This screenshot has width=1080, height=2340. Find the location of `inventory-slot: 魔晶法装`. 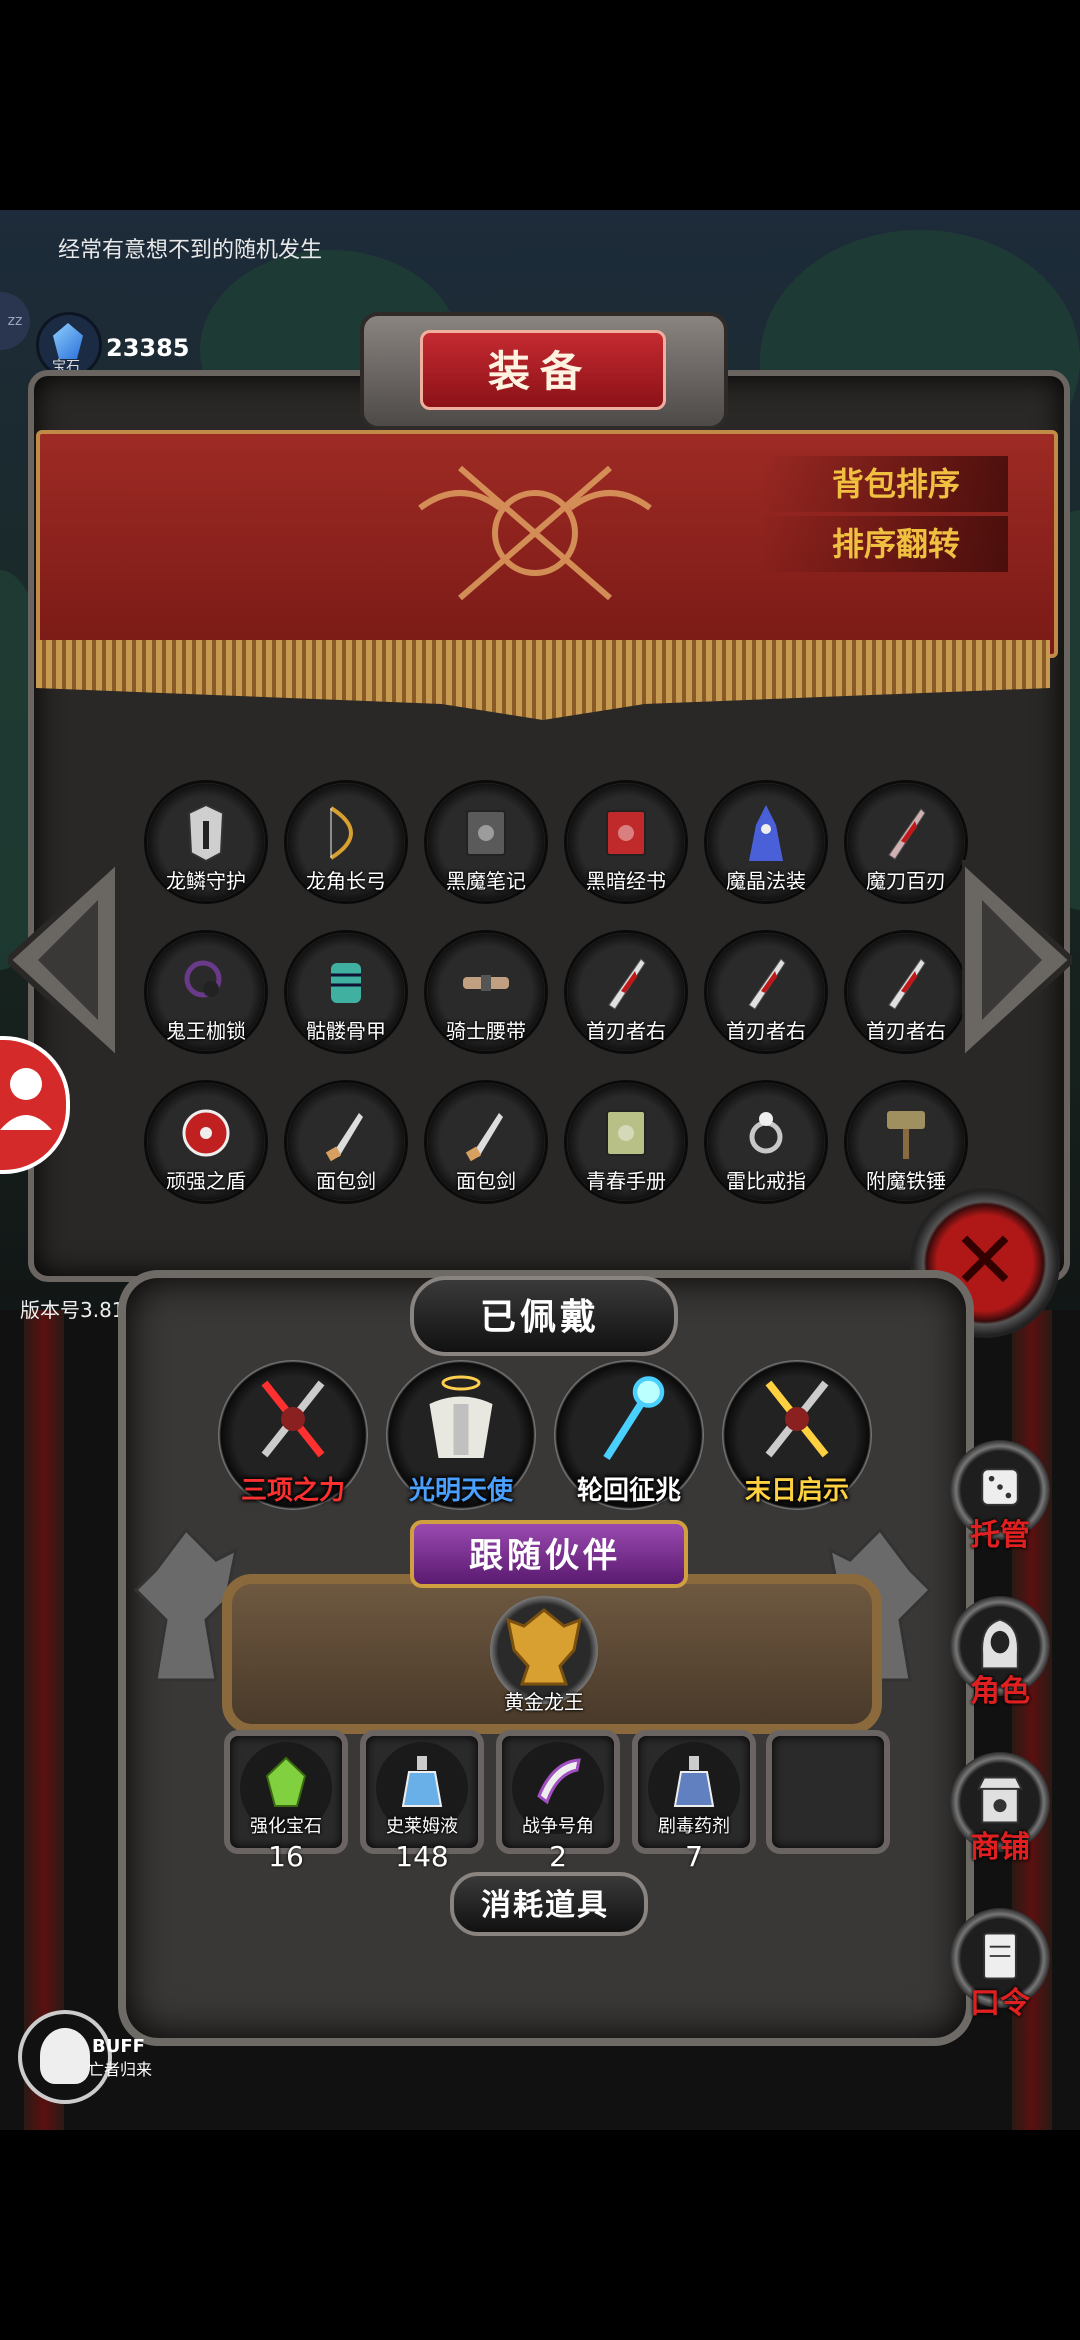

inventory-slot: 魔晶法装 is located at coordinates (766, 842).